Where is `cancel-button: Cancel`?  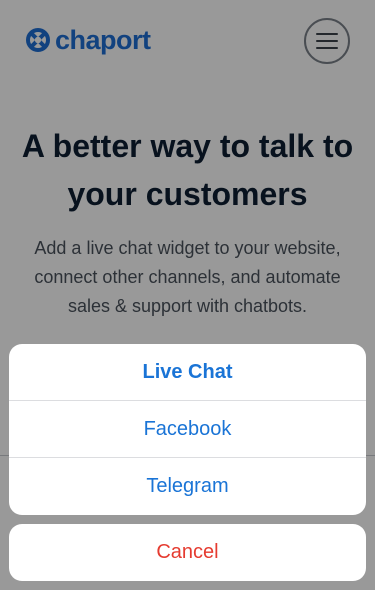 cancel-button: Cancel is located at coordinates (187, 552).